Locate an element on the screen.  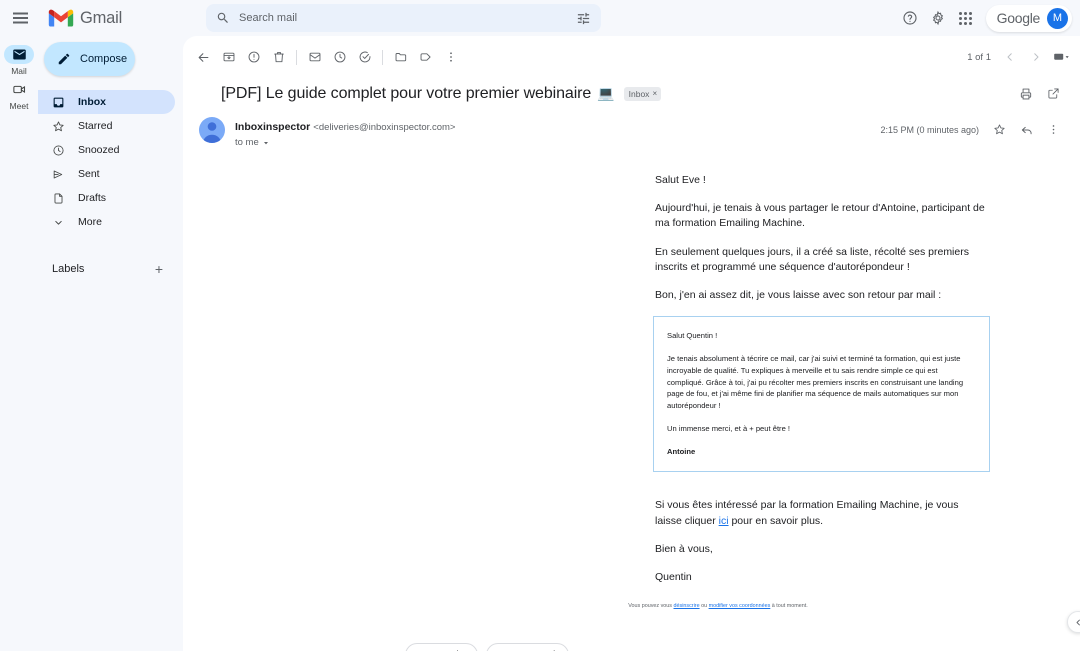
snooze-icon is located at coordinates (339, 57).